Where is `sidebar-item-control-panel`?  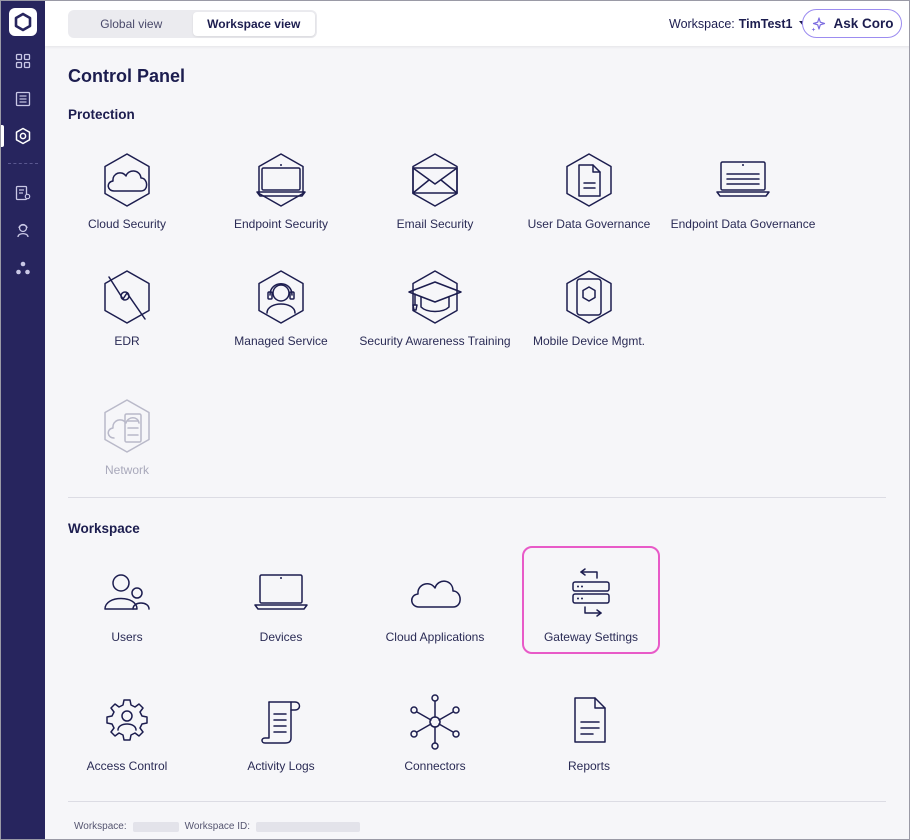
sidebar-item-control-panel is located at coordinates (23, 136).